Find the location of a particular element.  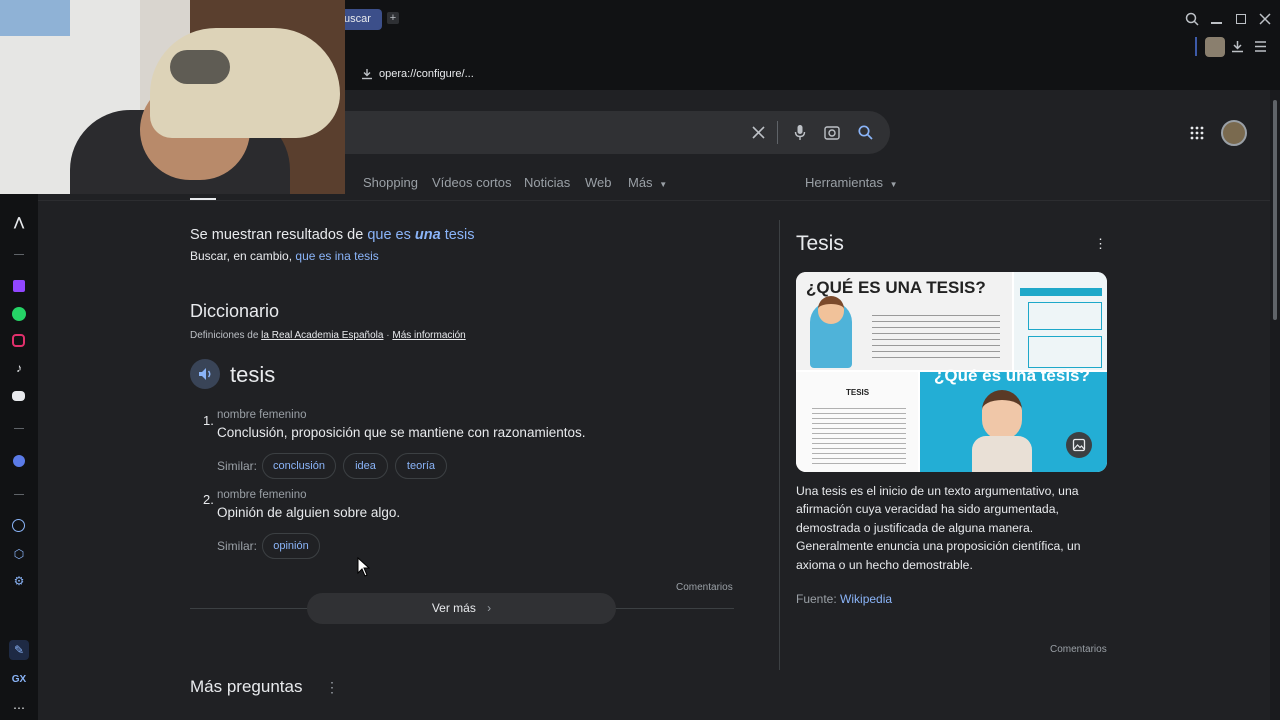

mouse-cursor-icon is located at coordinates (363, 567).